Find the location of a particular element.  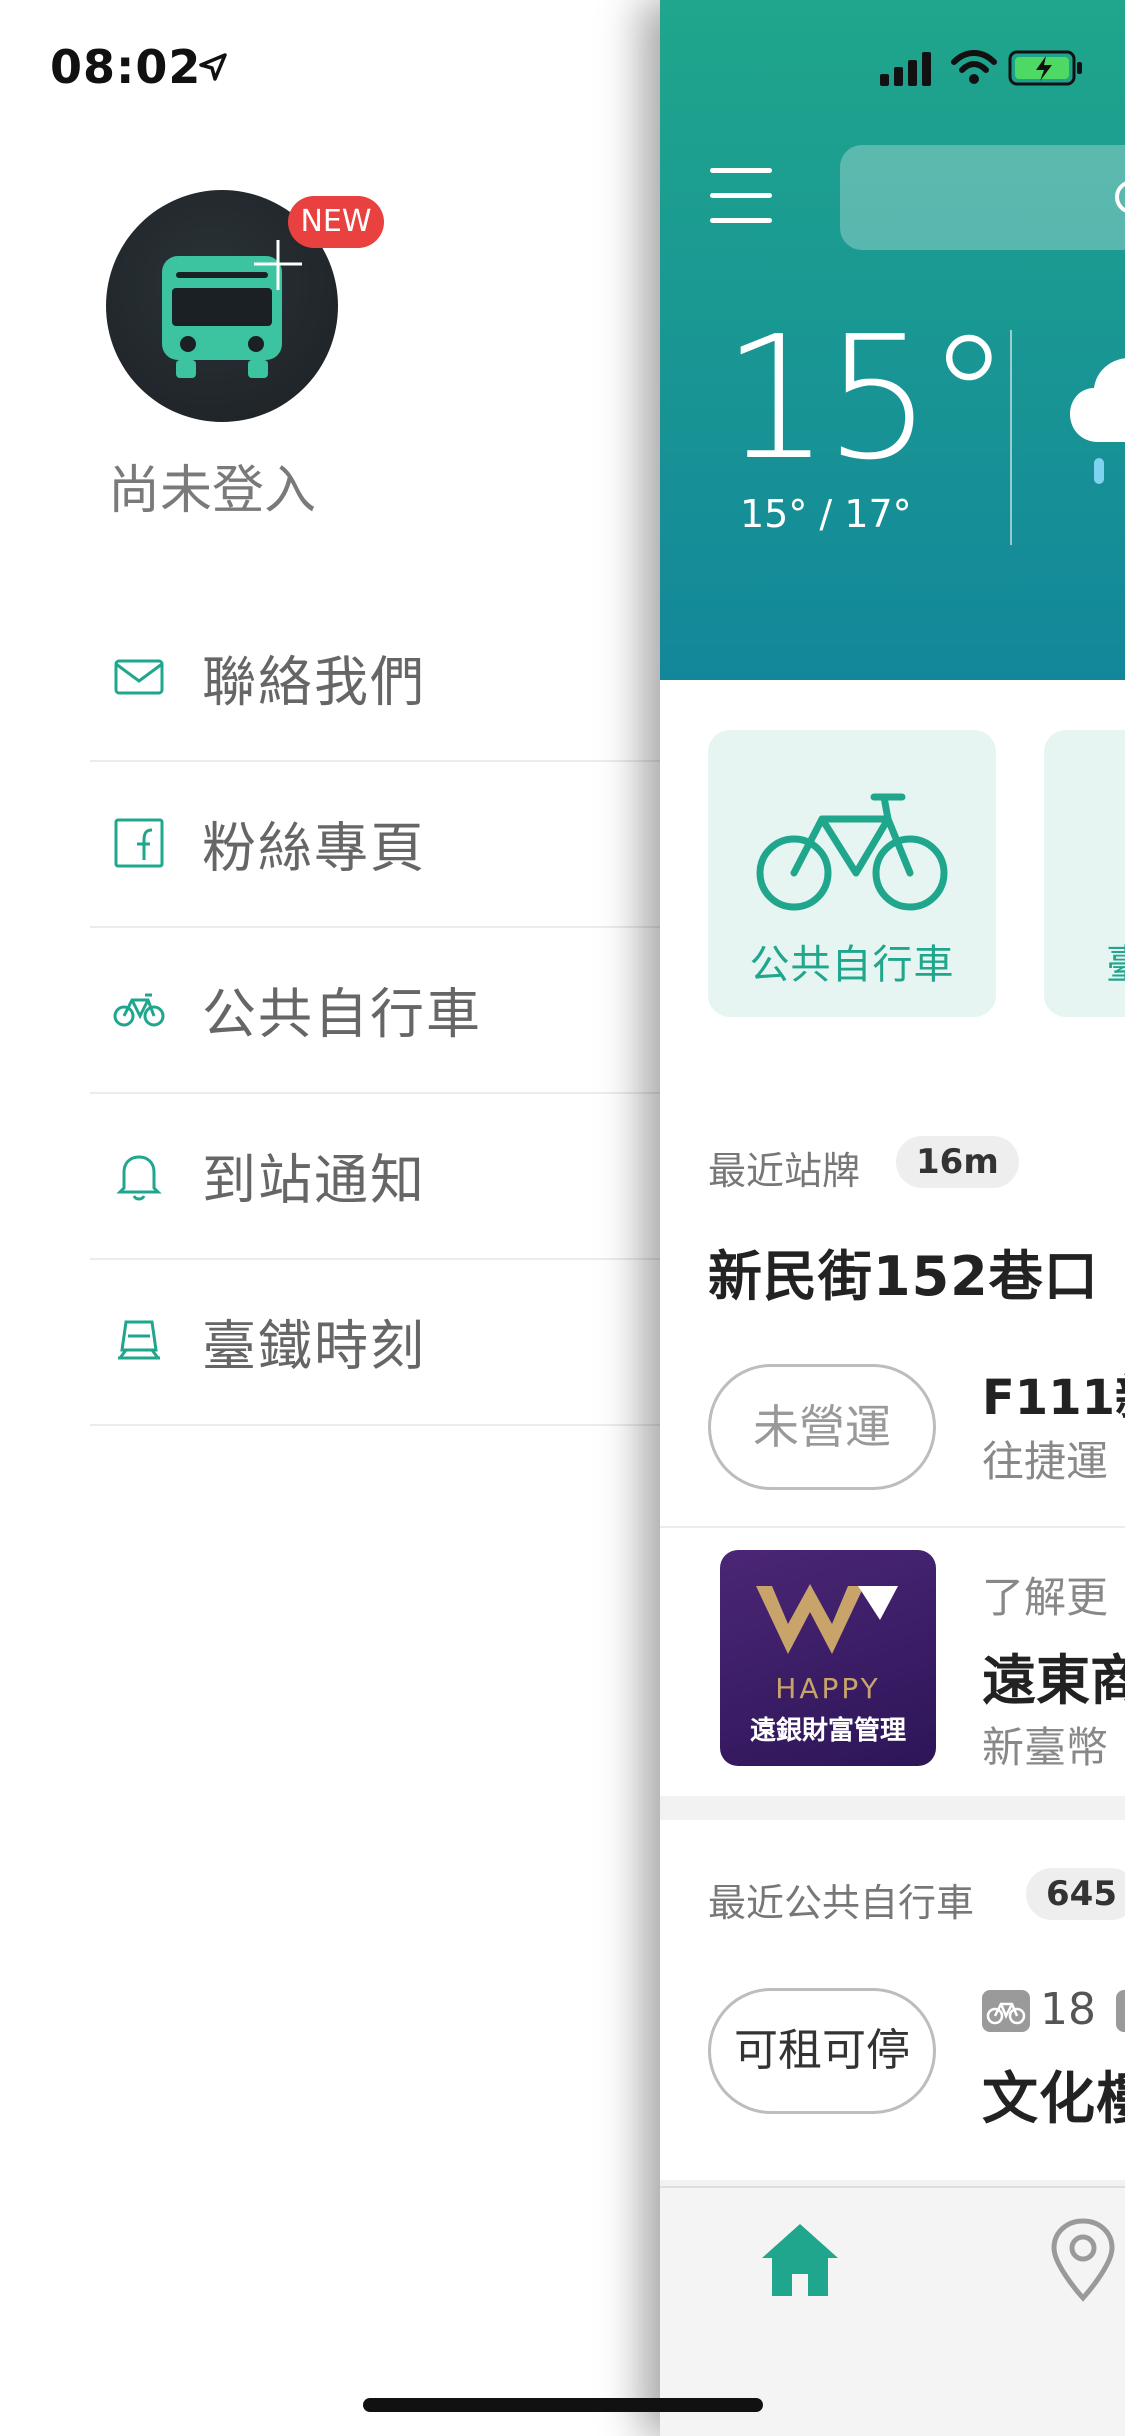

menu-item-fanpage: 粉絲專頁 is located at coordinates (375, 844).